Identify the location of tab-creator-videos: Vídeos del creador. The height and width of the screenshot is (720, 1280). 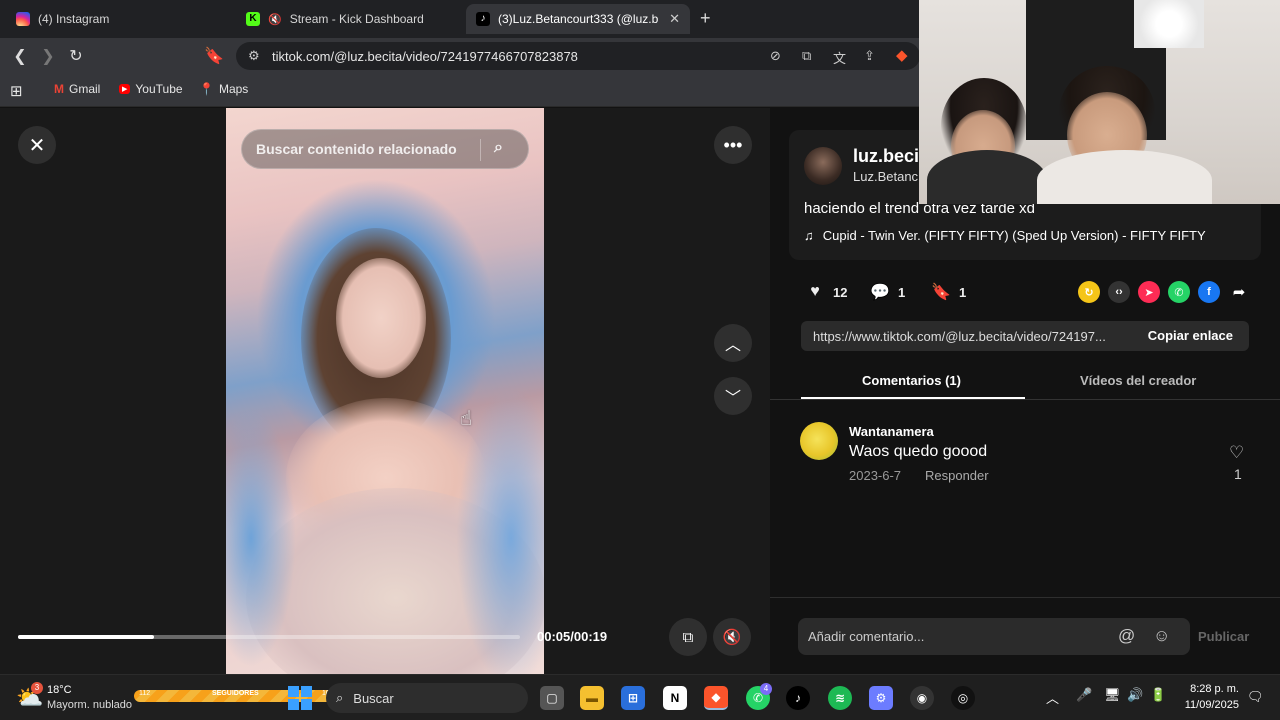
(1138, 380).